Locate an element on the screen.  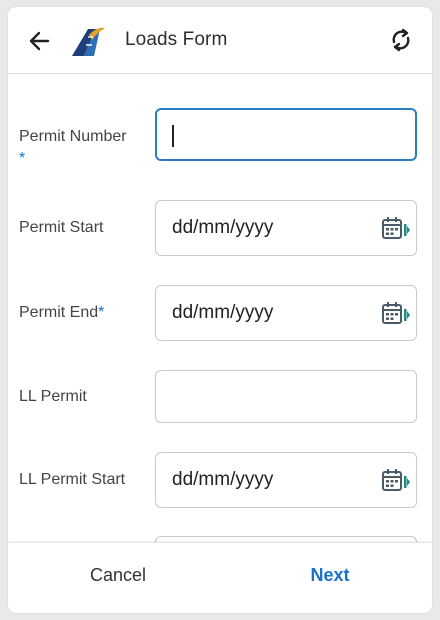
ll-permit-input is located at coordinates (286, 396).